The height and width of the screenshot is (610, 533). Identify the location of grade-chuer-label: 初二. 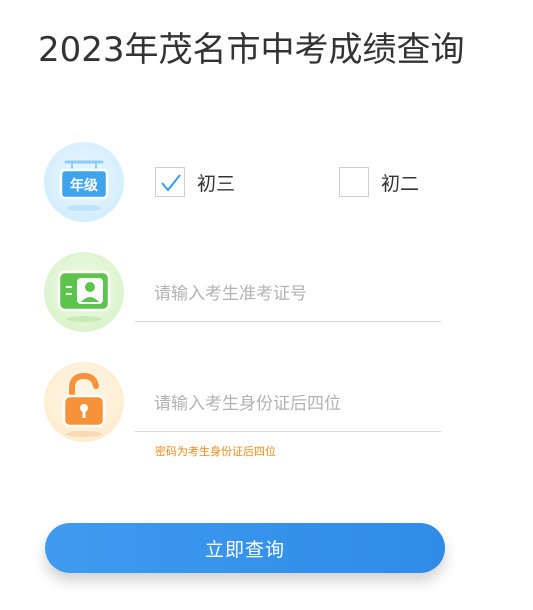
(400, 183).